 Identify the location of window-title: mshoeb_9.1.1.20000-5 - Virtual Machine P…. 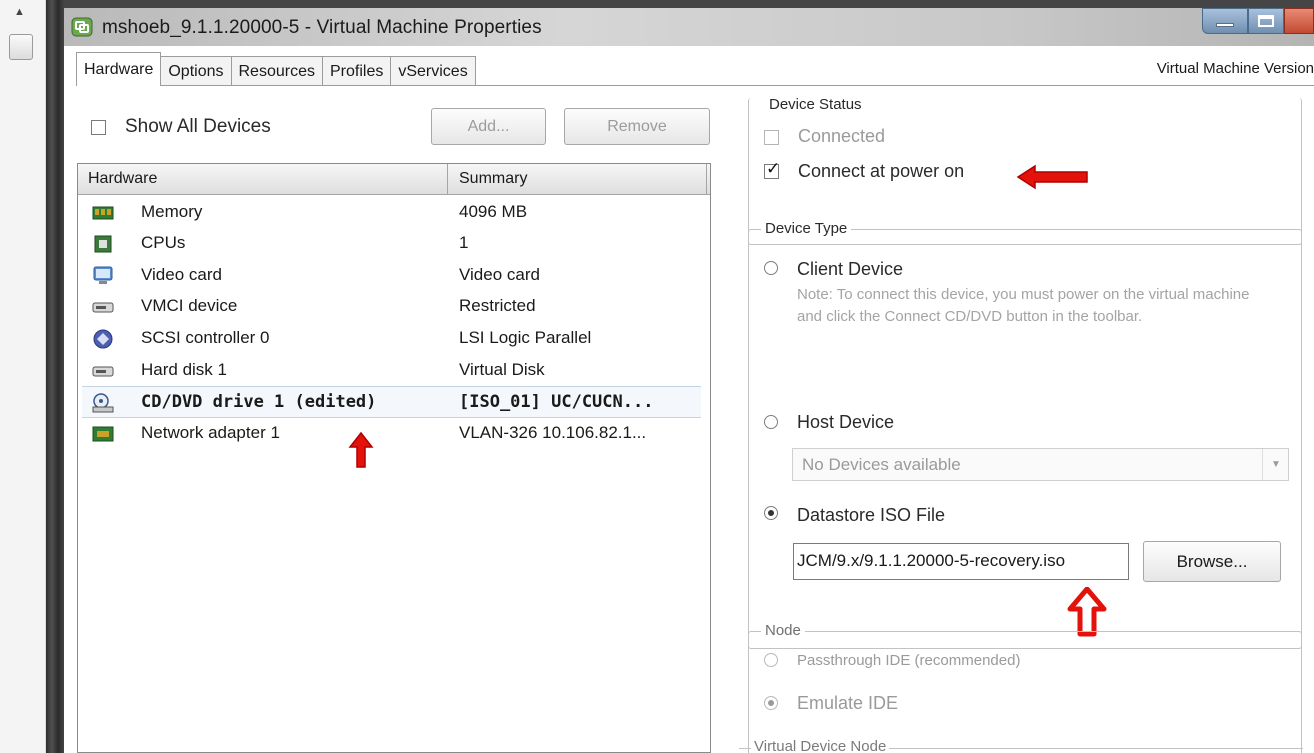
(322, 27).